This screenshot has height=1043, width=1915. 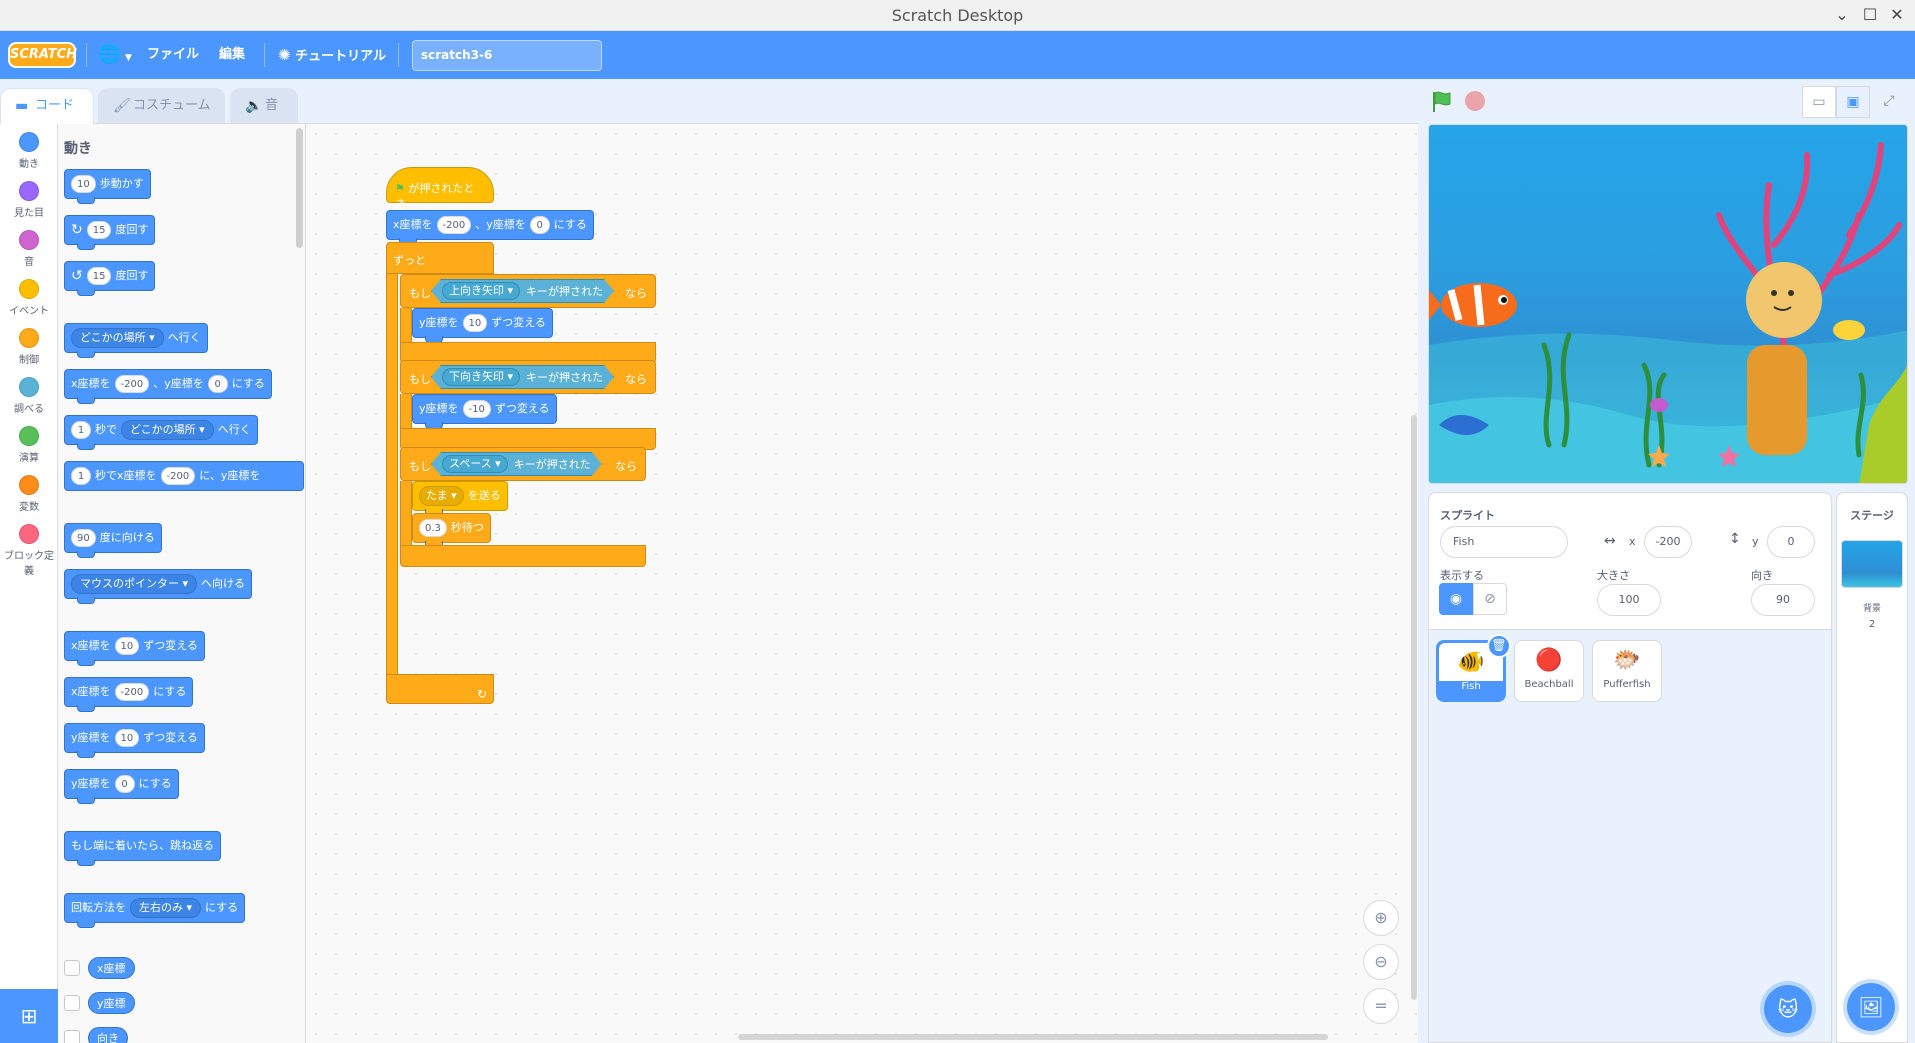 I want to click on small-stage-button: ▭, so click(x=1819, y=102).